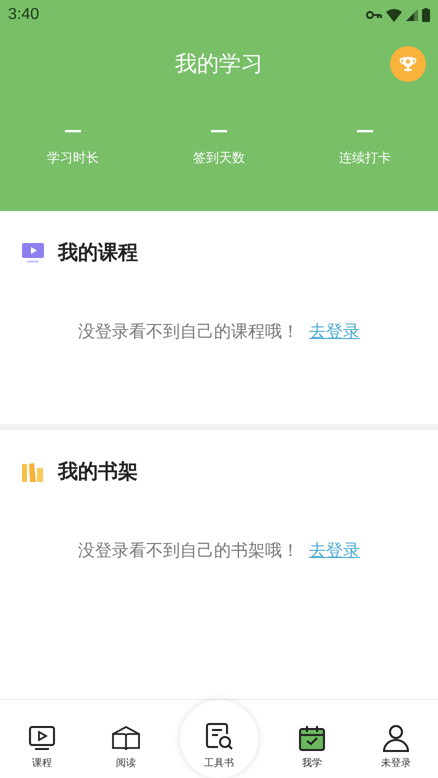 This screenshot has height=778, width=438. Describe the element at coordinates (394, 15) in the screenshot. I see `wifi-icon` at that location.